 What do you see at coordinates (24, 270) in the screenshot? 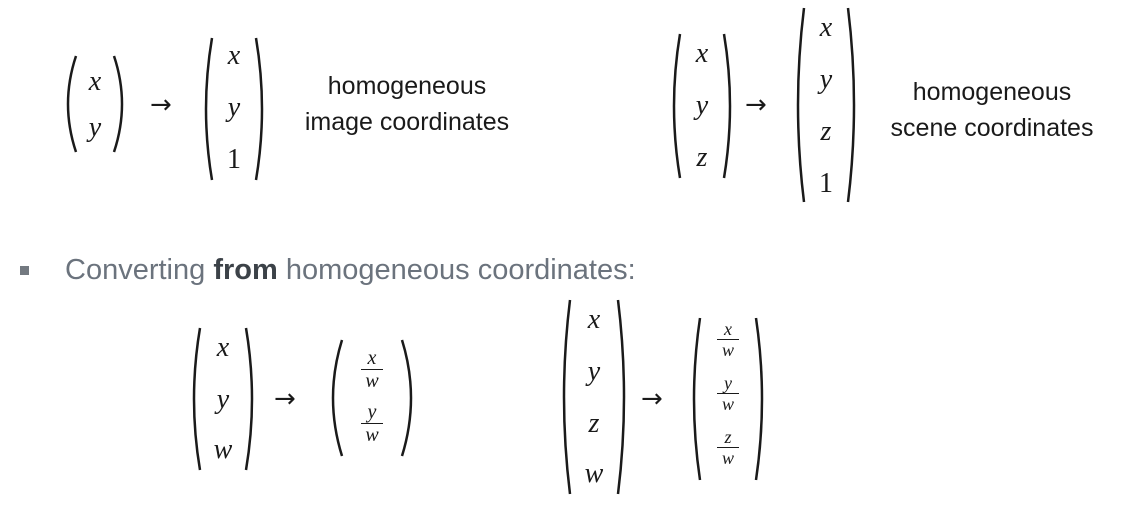
I see `bullet-square-icon` at bounding box center [24, 270].